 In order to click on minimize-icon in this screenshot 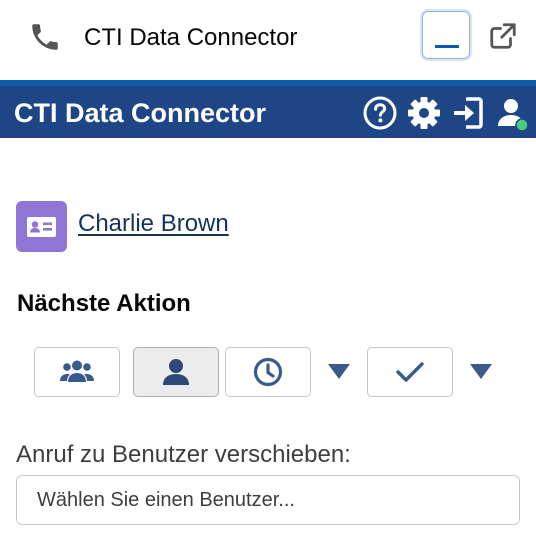, I will do `click(447, 46)`.